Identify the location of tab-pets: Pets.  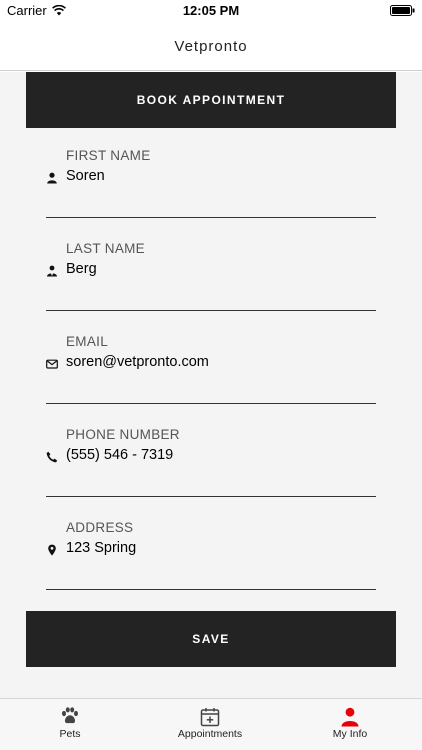
(70, 724).